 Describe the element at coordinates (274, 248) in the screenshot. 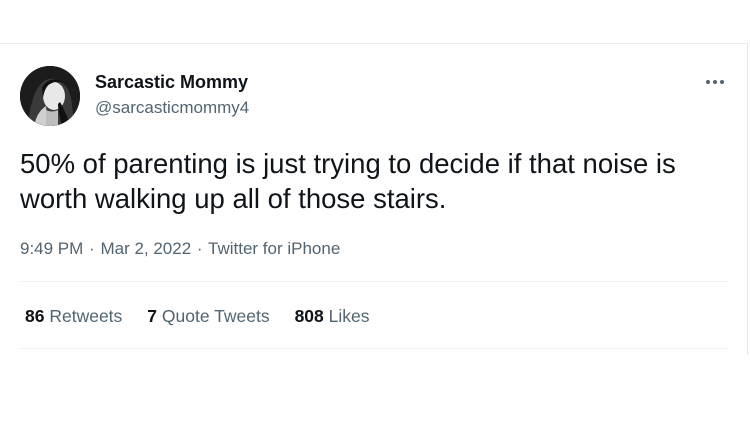

I see `tweet-source: Twitter for iPhone` at that location.